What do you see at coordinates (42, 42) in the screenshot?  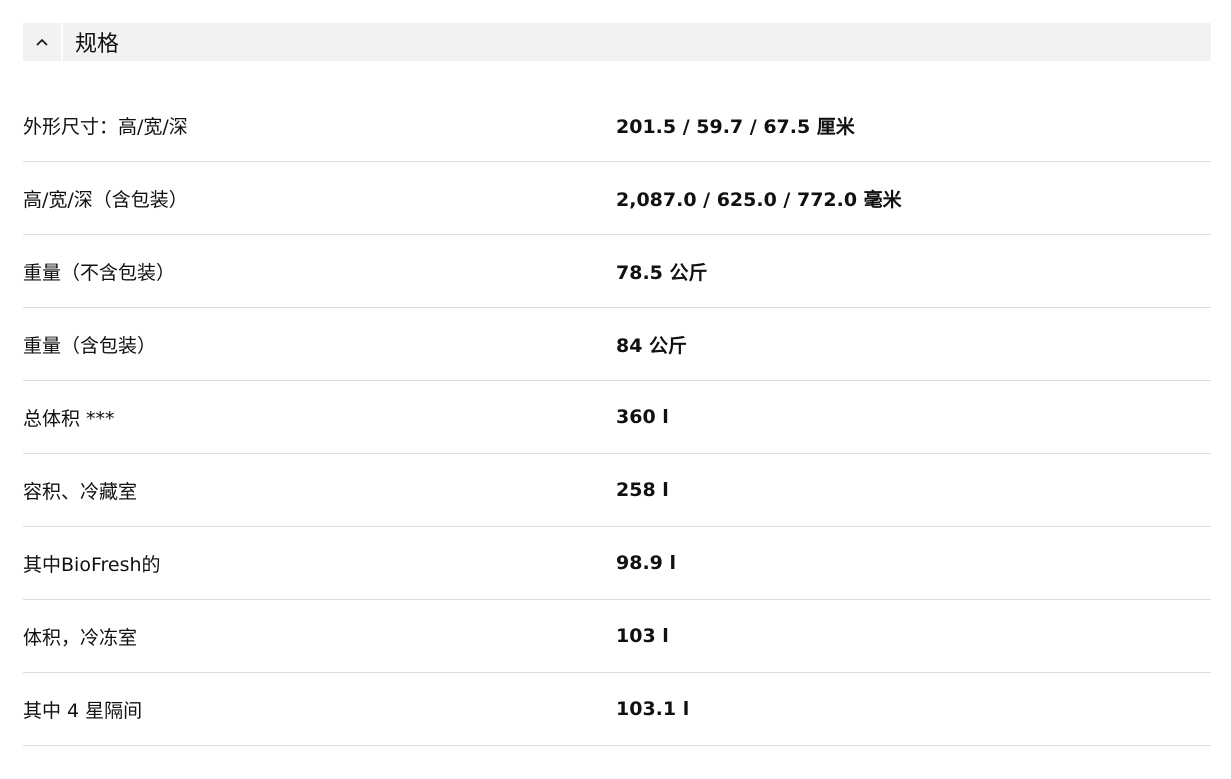 I see `chevron-up-icon` at bounding box center [42, 42].